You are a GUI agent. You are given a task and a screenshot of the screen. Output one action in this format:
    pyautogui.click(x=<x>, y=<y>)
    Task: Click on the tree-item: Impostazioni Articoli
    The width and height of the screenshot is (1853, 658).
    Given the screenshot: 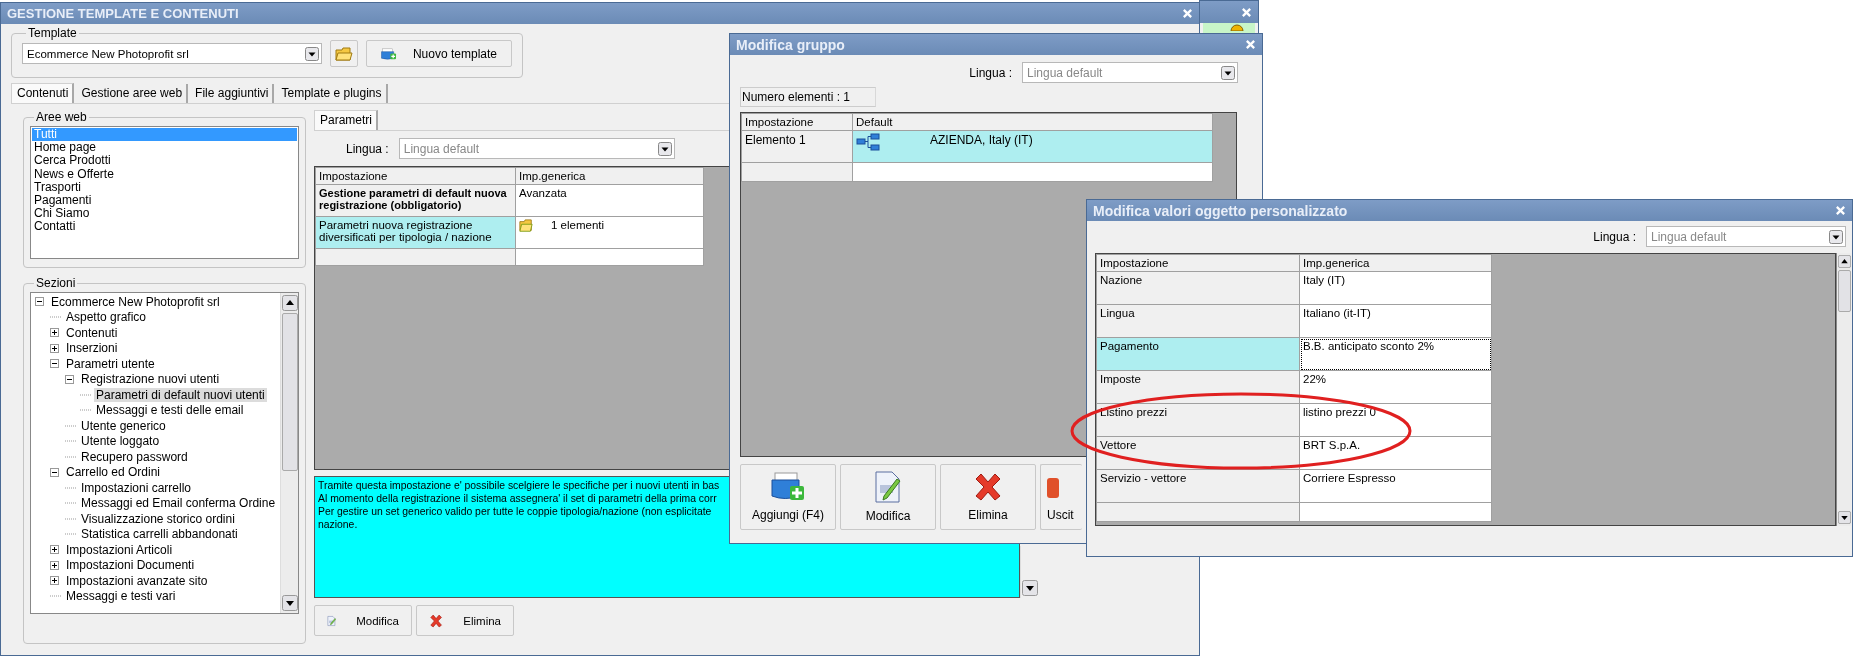 What is the action you would take?
    pyautogui.click(x=119, y=549)
    